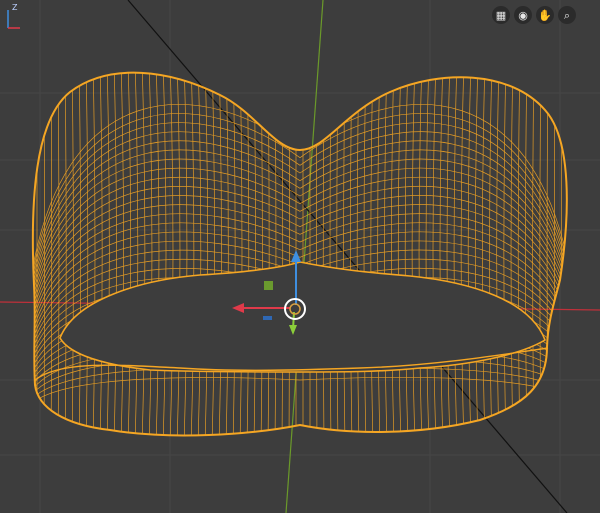 The width and height of the screenshot is (600, 513). Describe the element at coordinates (15, 7) in the screenshot. I see `z-axis-label: Z` at that location.